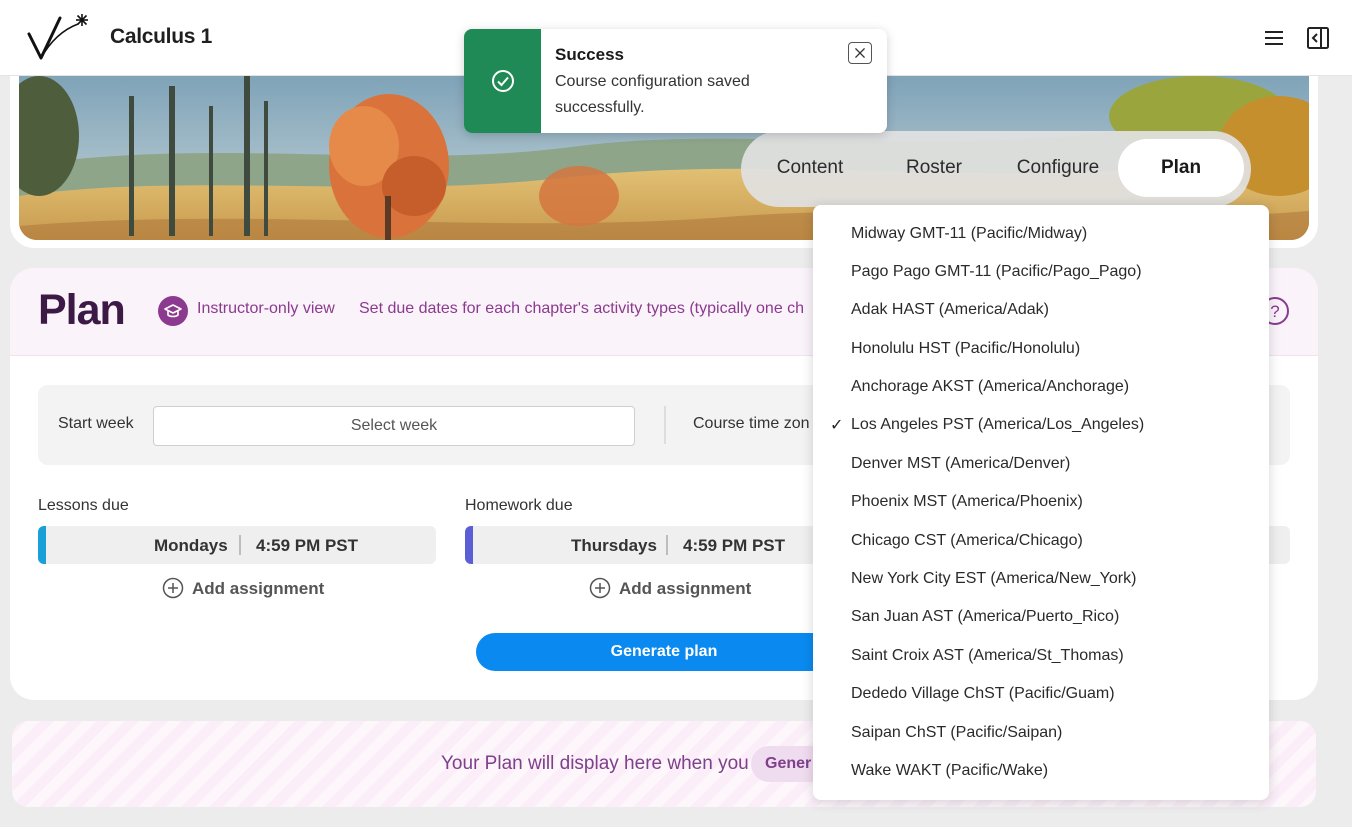 This screenshot has width=1352, height=827. What do you see at coordinates (1274, 38) in the screenshot?
I see `hamburger-menu-icon` at bounding box center [1274, 38].